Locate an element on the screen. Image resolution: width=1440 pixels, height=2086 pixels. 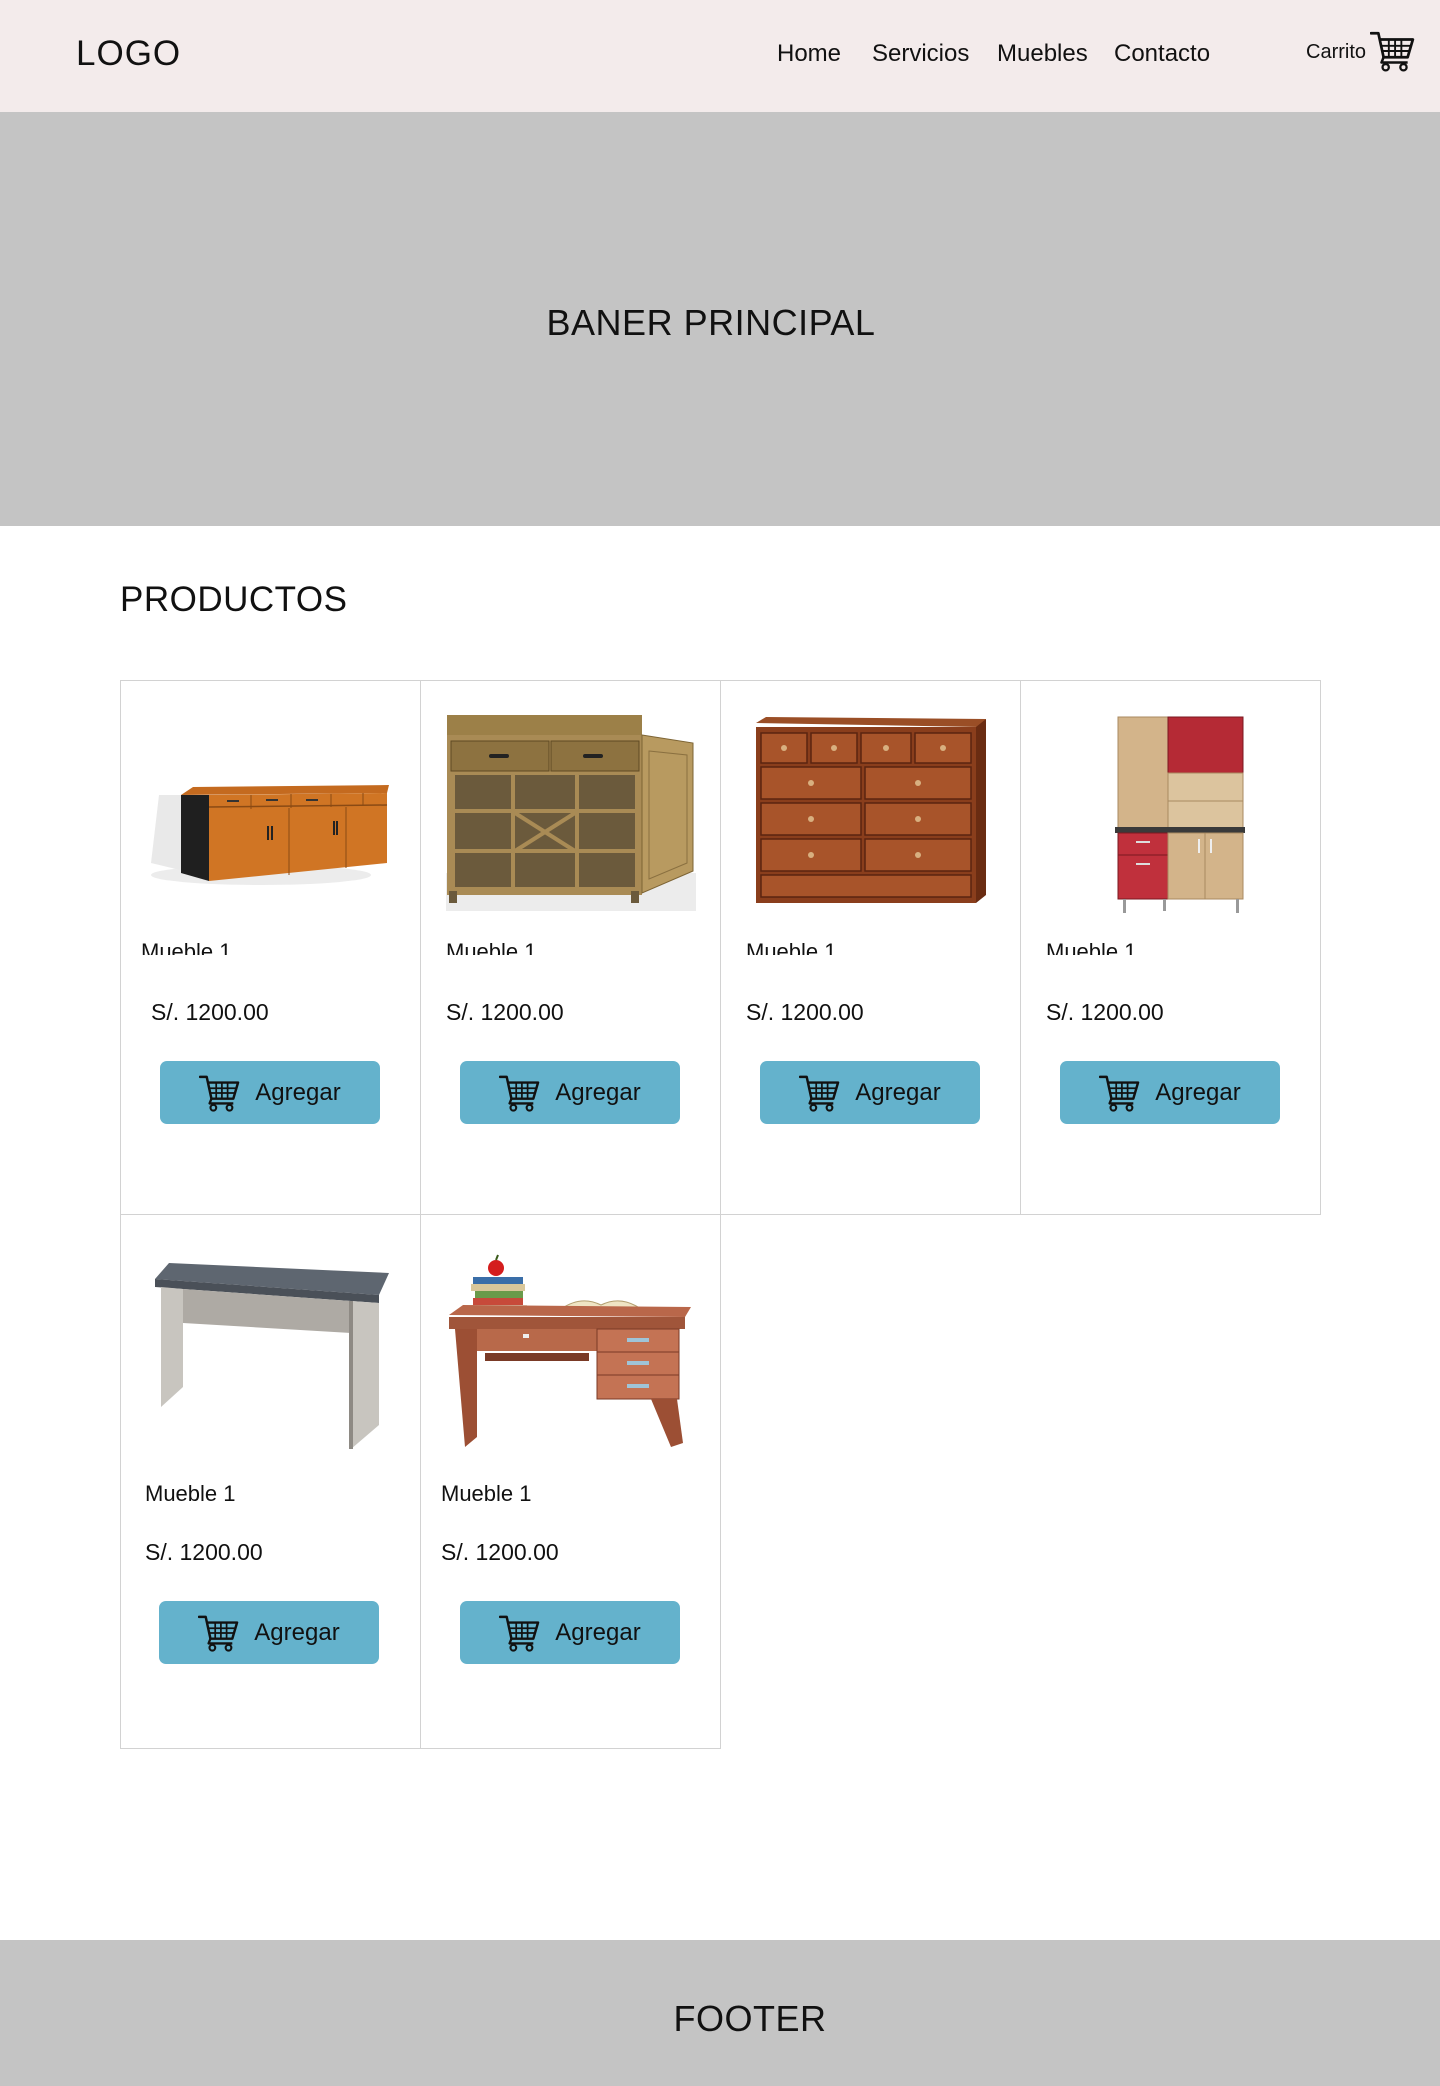
nav-link-muebles: Muebles is located at coordinates (1042, 54).